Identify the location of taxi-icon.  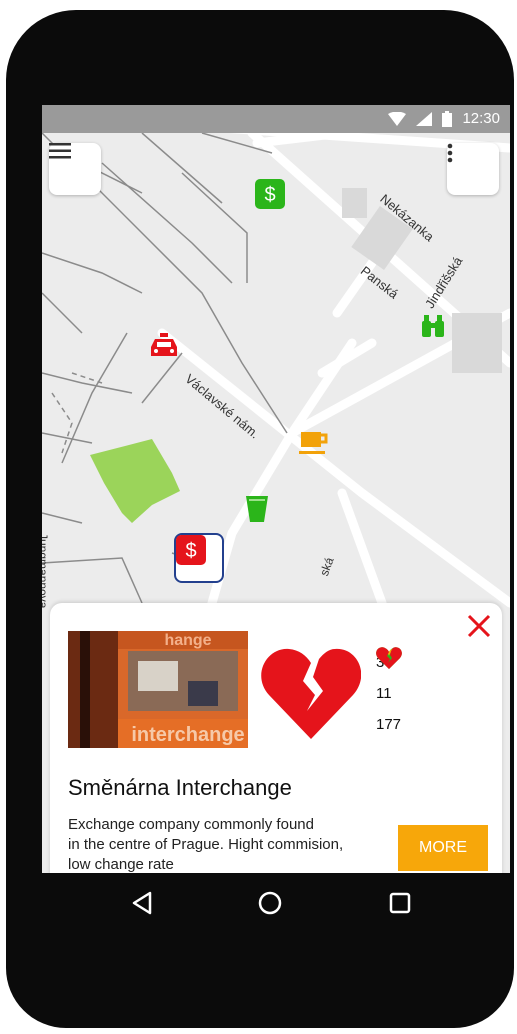
(164, 344).